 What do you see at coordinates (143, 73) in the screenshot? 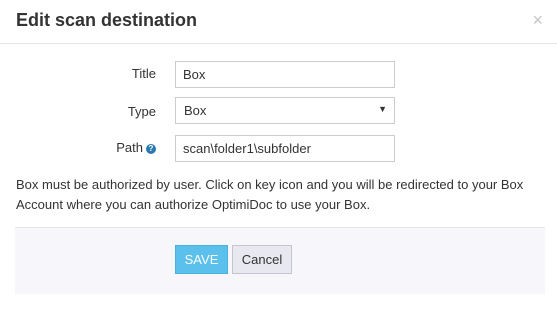
I see `title-label: Title` at bounding box center [143, 73].